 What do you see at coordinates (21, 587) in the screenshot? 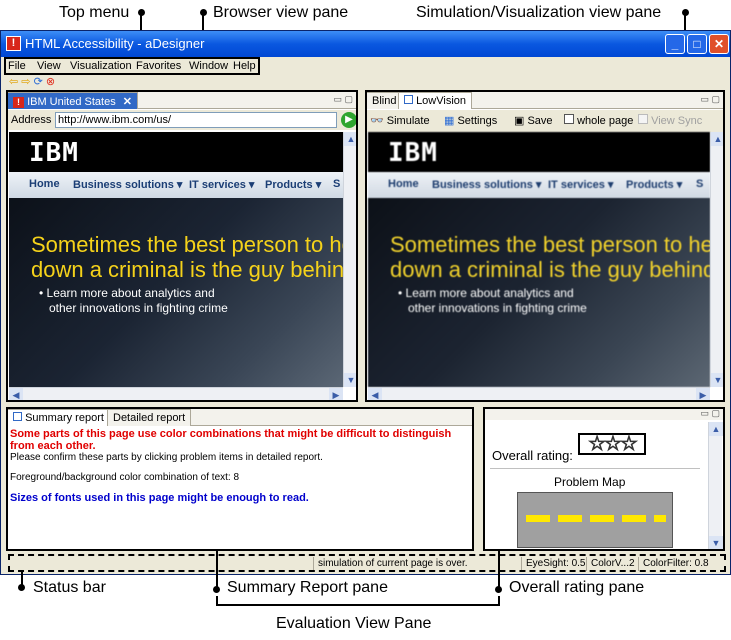
I see `callout-dot-status` at bounding box center [21, 587].